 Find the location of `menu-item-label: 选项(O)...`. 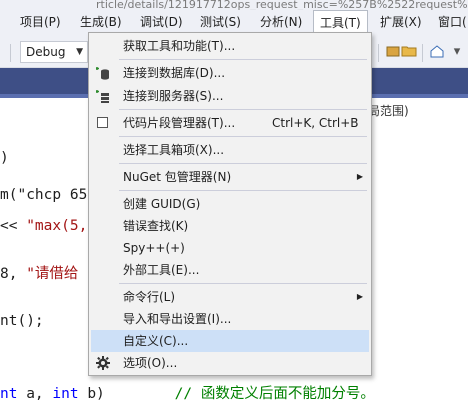

menu-item-label: 选项(O)... is located at coordinates (150, 363).